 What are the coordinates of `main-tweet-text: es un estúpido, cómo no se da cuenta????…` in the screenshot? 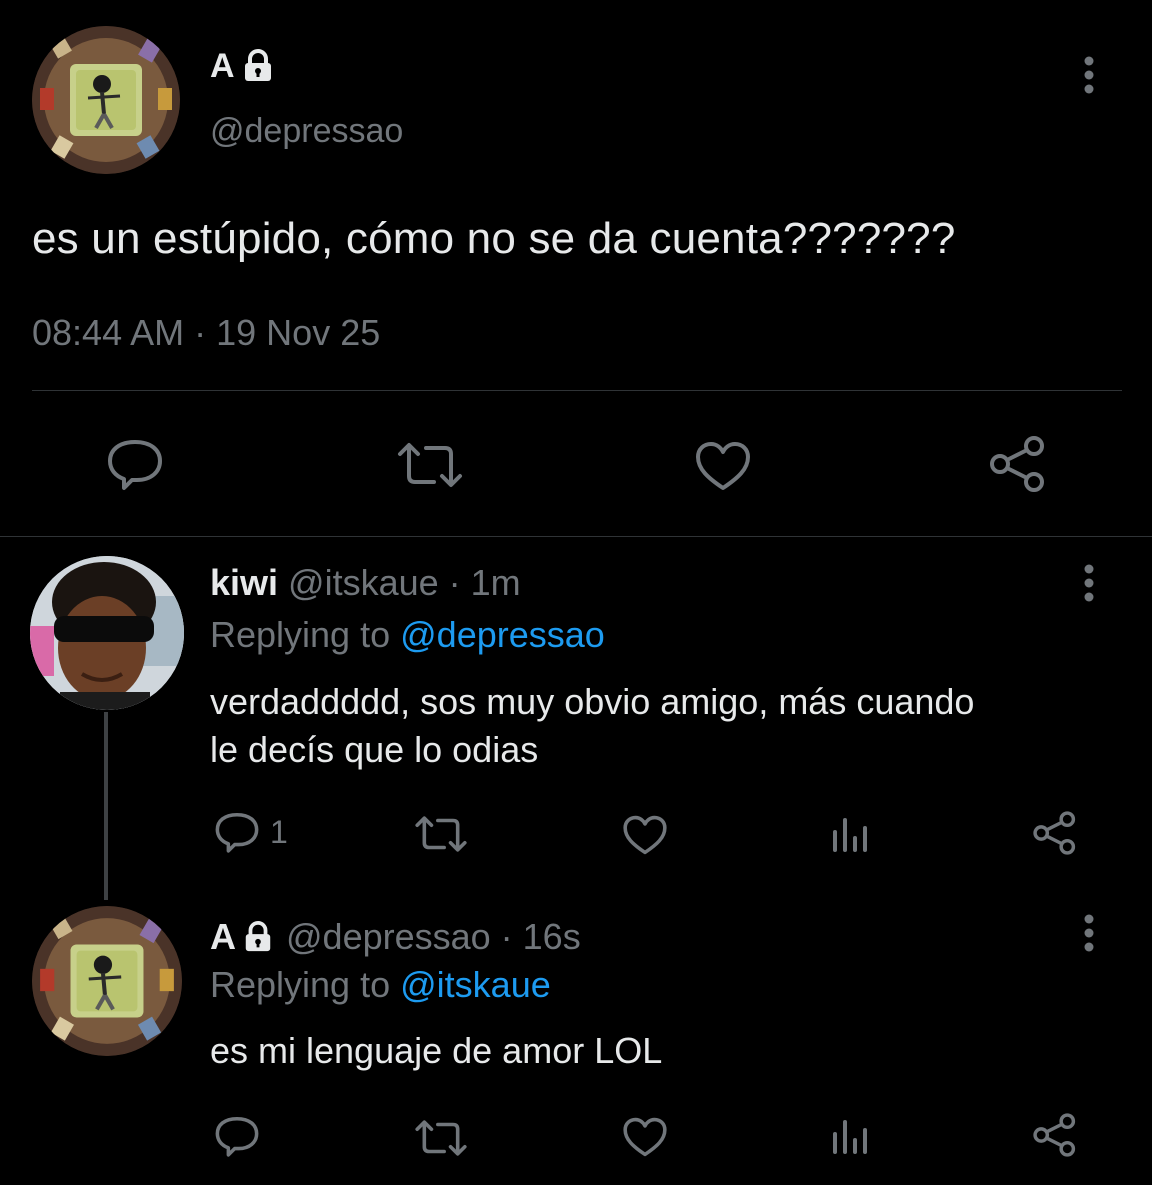 It's located at (494, 238).